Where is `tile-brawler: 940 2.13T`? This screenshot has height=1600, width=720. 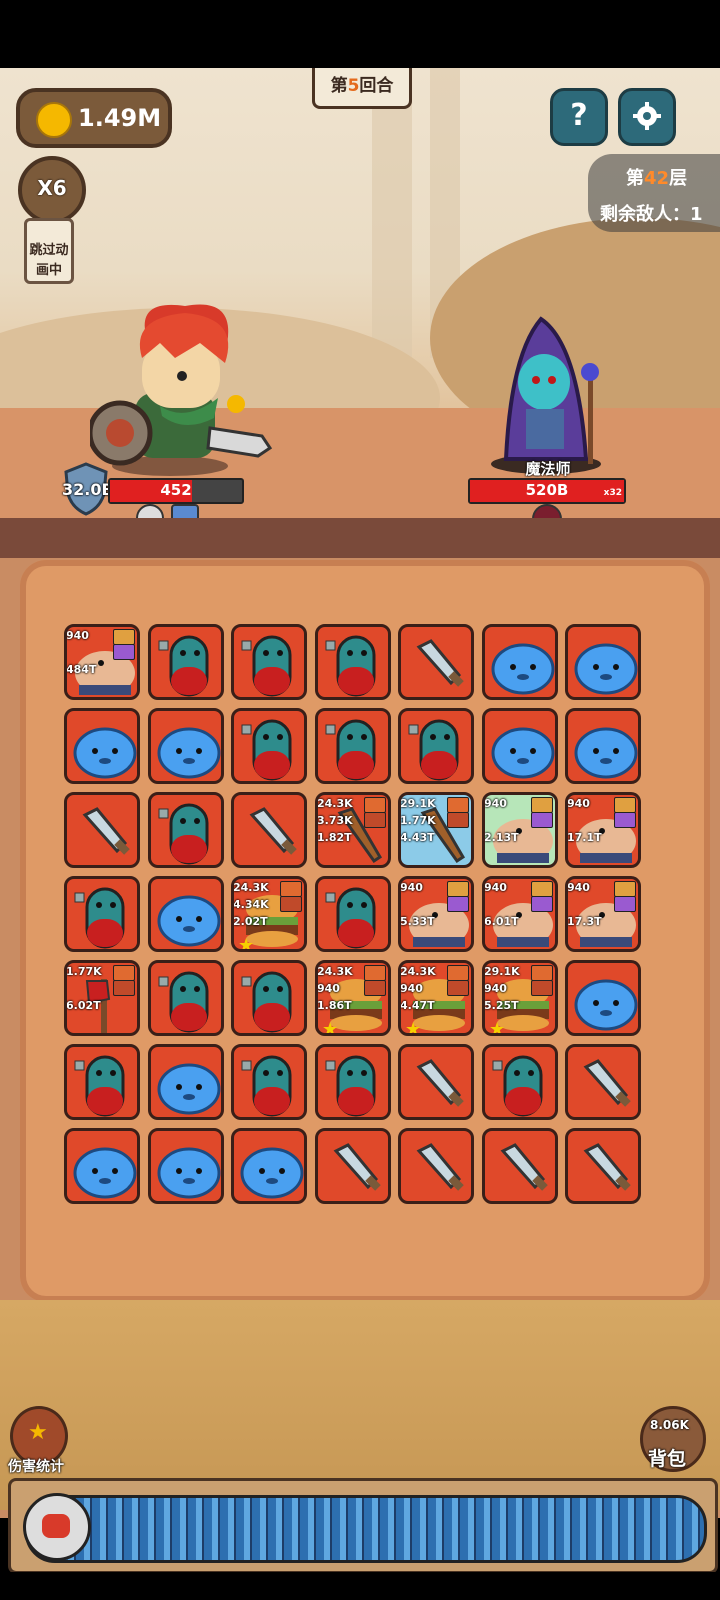 tile-brawler: 940 2.13T is located at coordinates (520, 830).